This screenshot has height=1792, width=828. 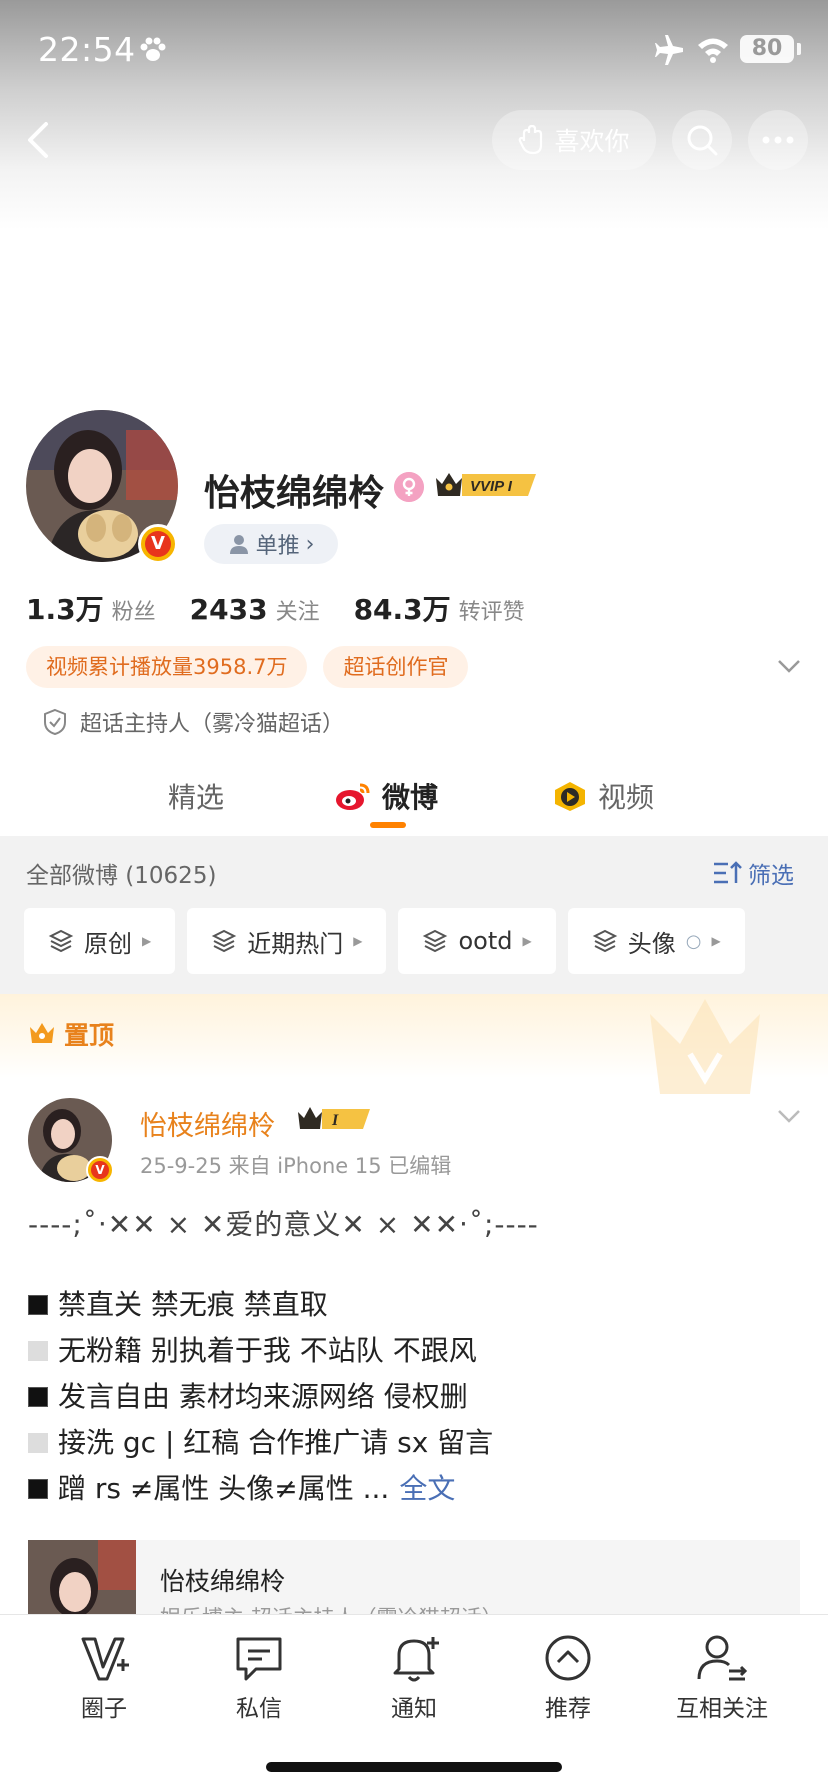 What do you see at coordinates (193, 722) in the screenshot?
I see `host-info: 超话主持人（雾冷猫超话）` at bounding box center [193, 722].